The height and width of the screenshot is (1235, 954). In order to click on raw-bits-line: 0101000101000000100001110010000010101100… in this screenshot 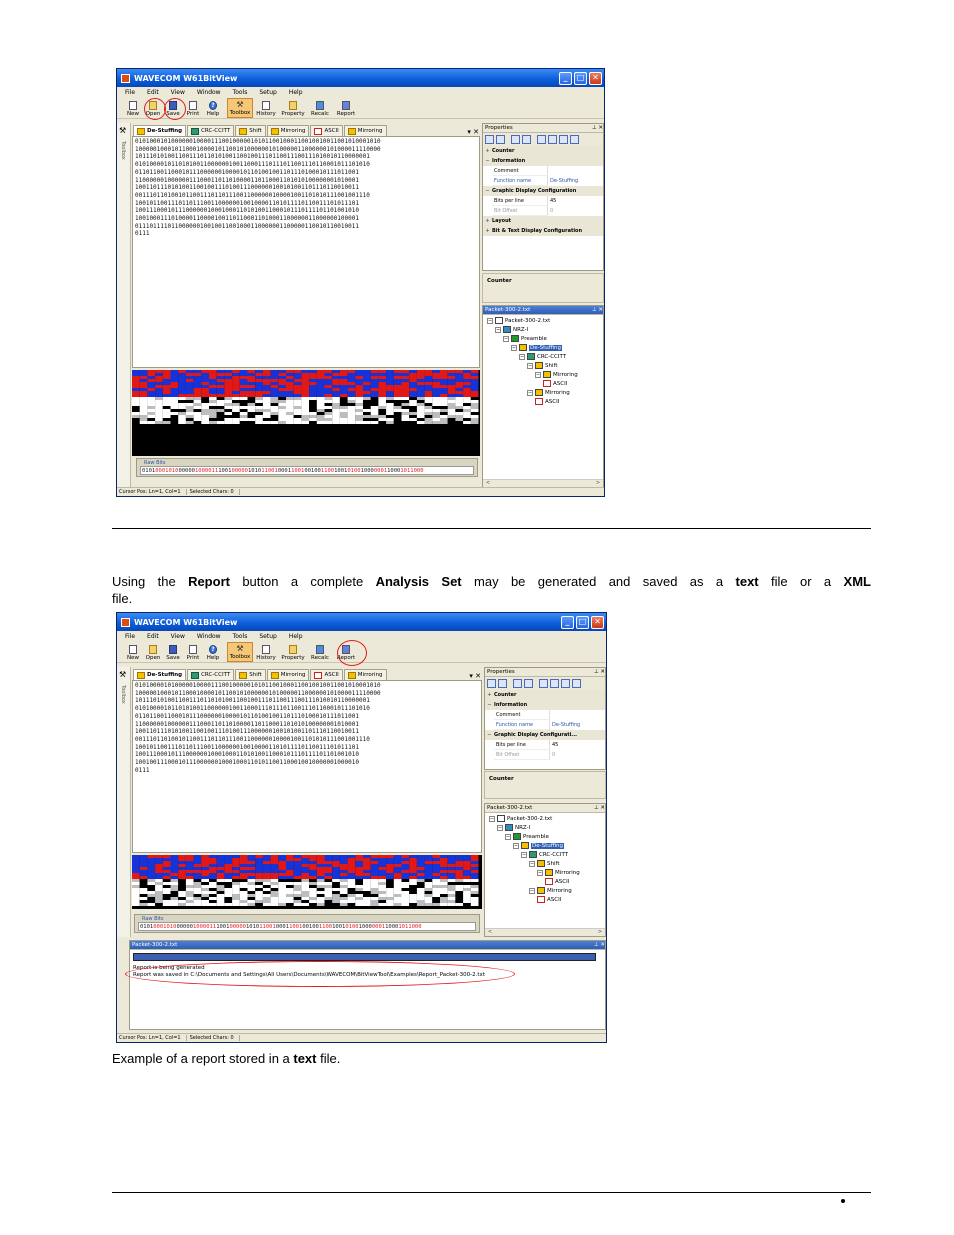, I will do `click(307, 470)`.